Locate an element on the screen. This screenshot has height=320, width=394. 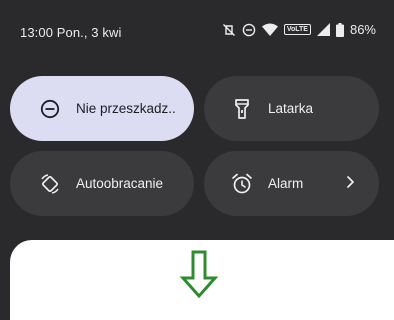
vibrate-off-icon is located at coordinates (229, 30).